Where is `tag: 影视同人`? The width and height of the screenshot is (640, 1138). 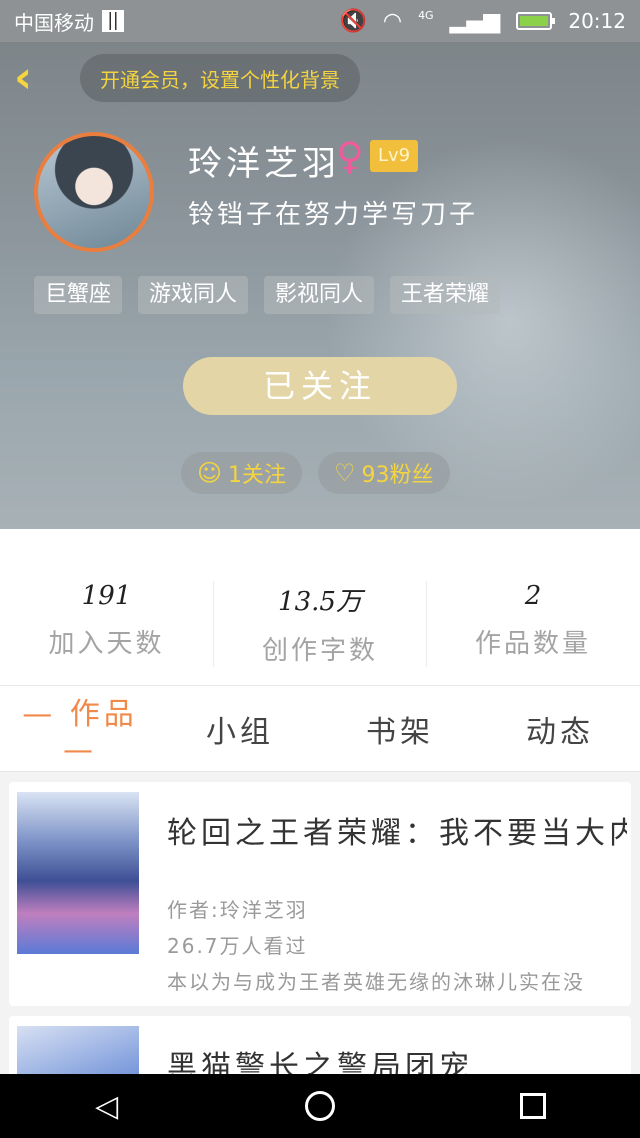
tag: 影视同人 is located at coordinates (319, 295).